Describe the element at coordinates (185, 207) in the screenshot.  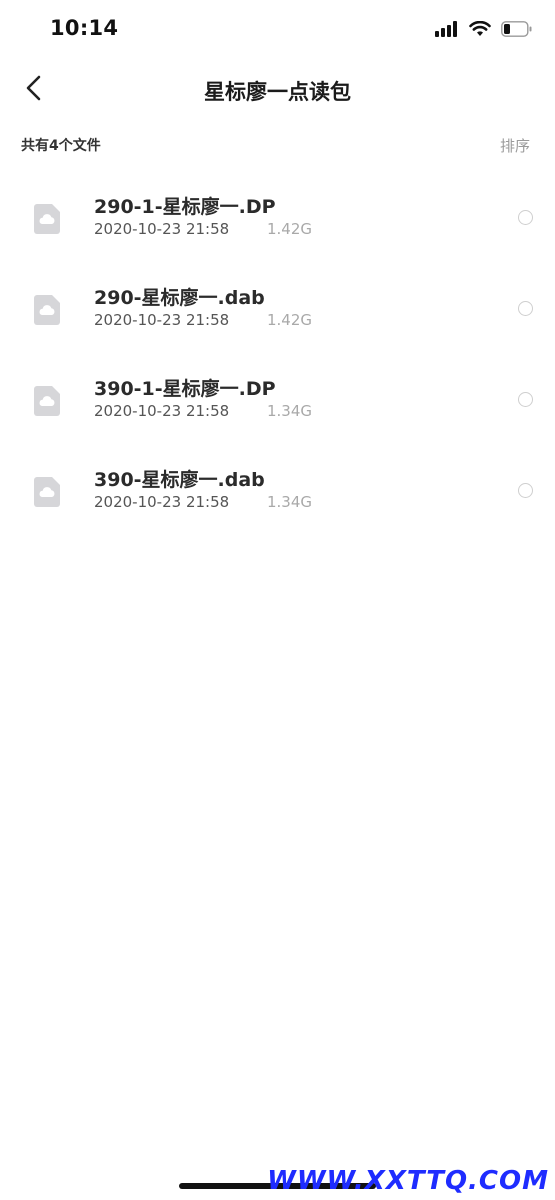
I see `file-name: 290-1-星标廖一.DP` at that location.